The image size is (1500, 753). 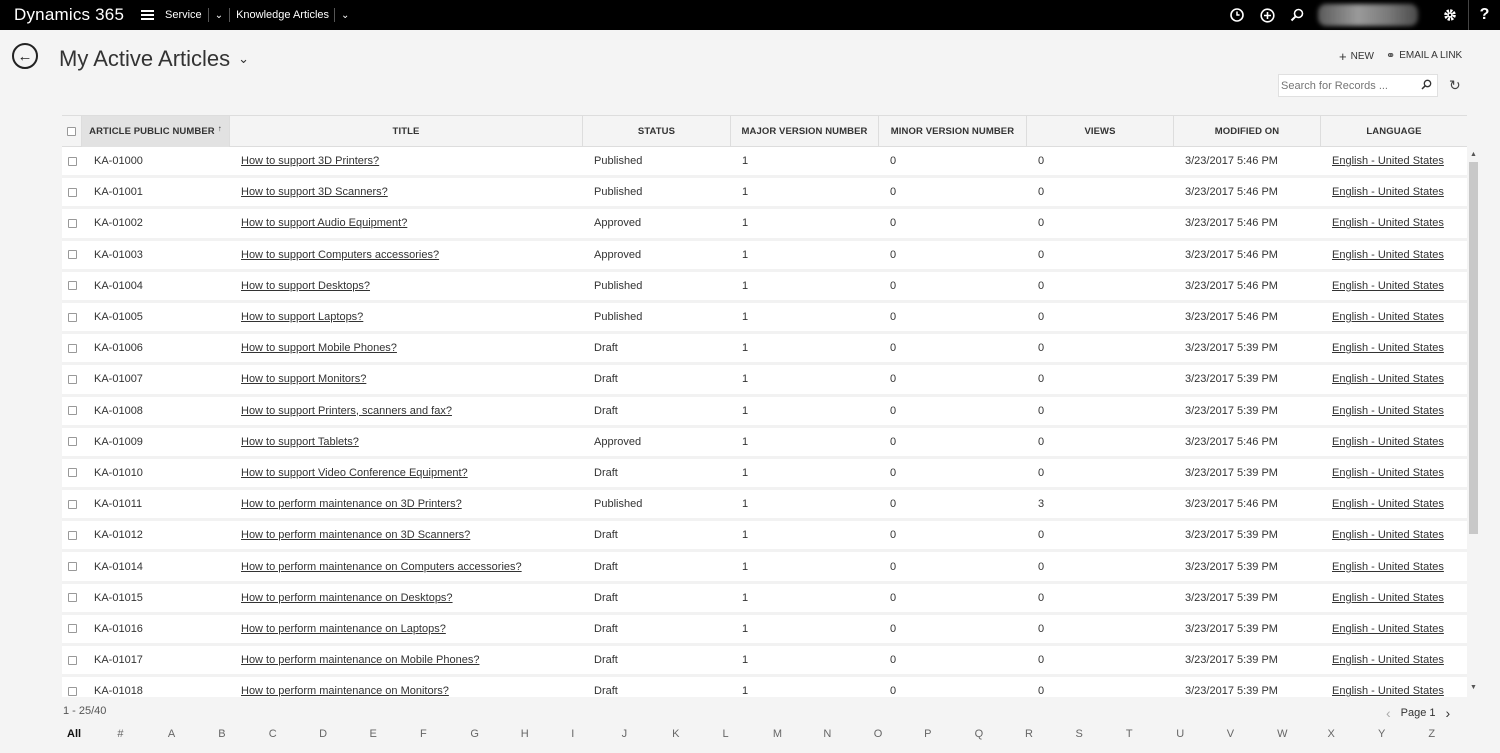 I want to click on alphabet-filter-item: U, so click(x=1201, y=736).